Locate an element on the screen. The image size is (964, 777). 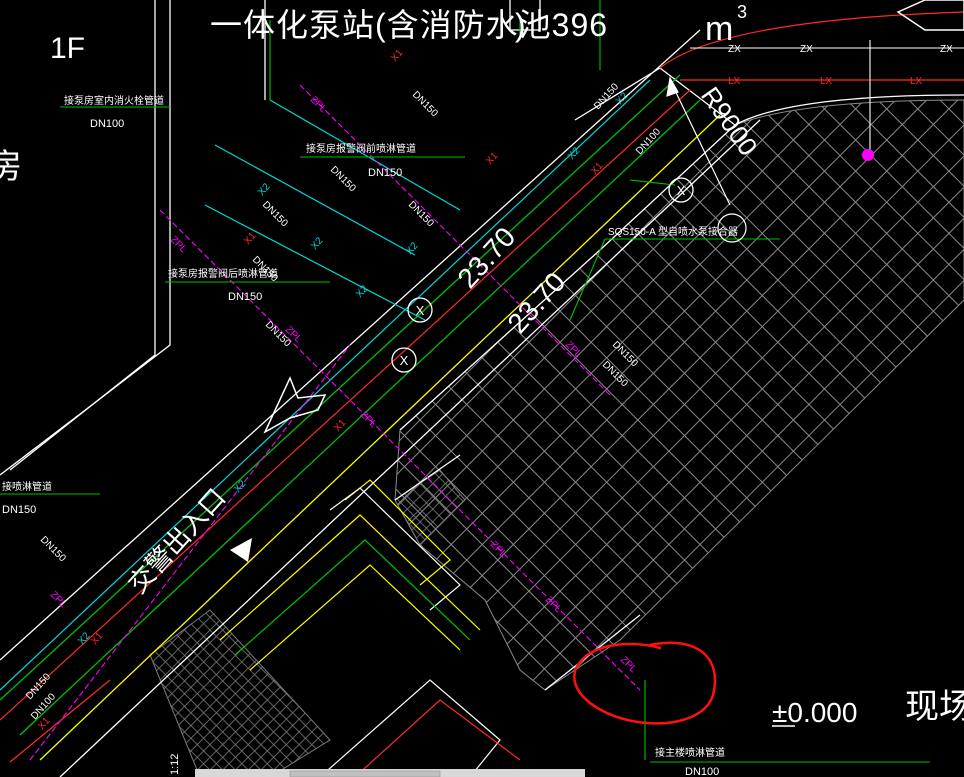
pump-station-title: 一体化泵站(含消防水池396 is located at coordinates (409, 25).